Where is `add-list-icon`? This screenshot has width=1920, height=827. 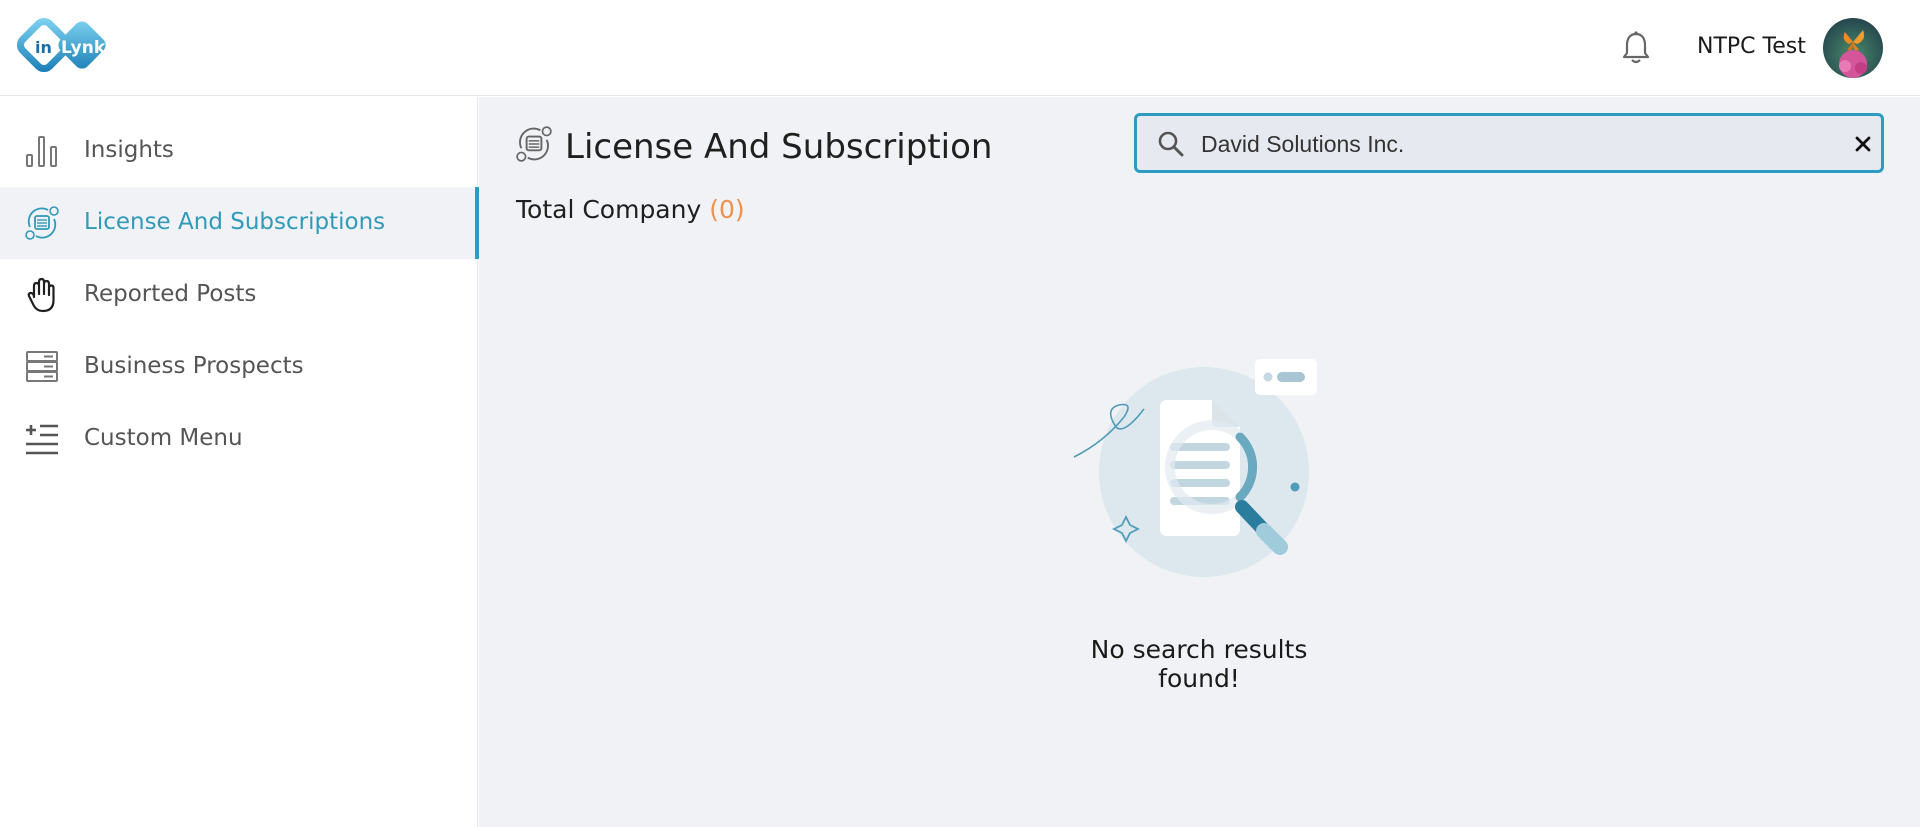
add-list-icon is located at coordinates (42, 439).